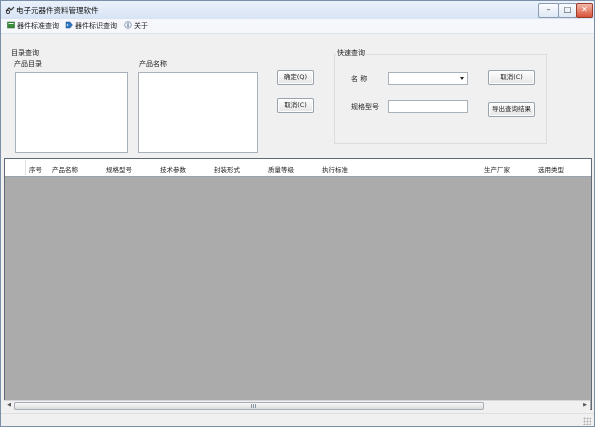 This screenshot has height=427, width=595. What do you see at coordinates (141, 26) in the screenshot?
I see `menu-label: 关于` at bounding box center [141, 26].